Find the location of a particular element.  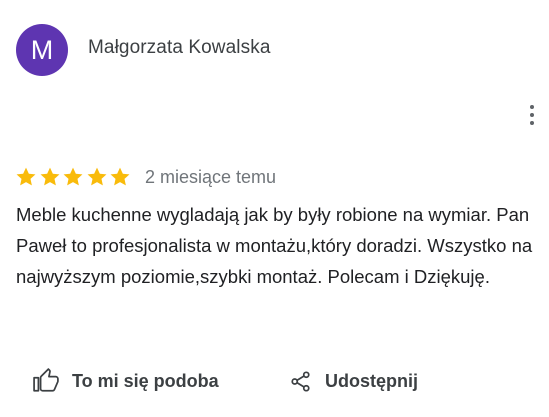

avatar-initial: M is located at coordinates (42, 50).